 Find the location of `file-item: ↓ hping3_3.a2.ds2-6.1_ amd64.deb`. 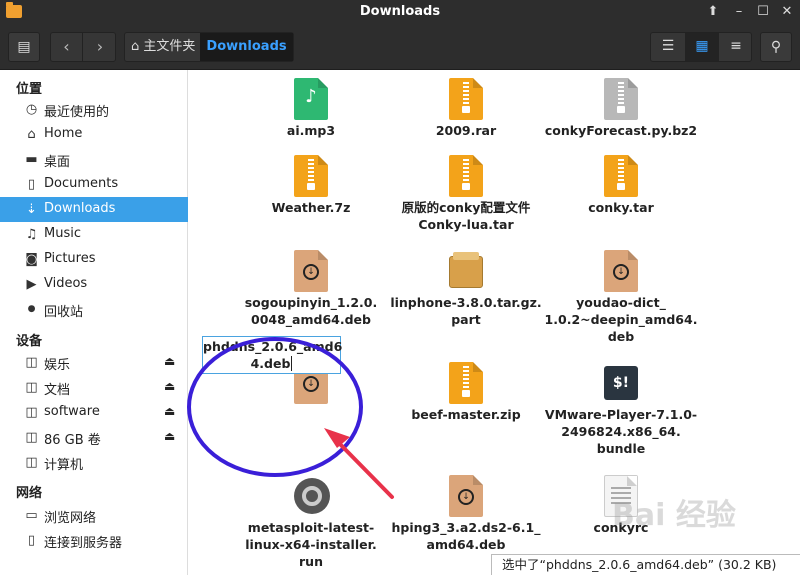

file-item: ↓ hping3_3.a2.ds2-6.1_ amd64.deb is located at coordinates (466, 514).